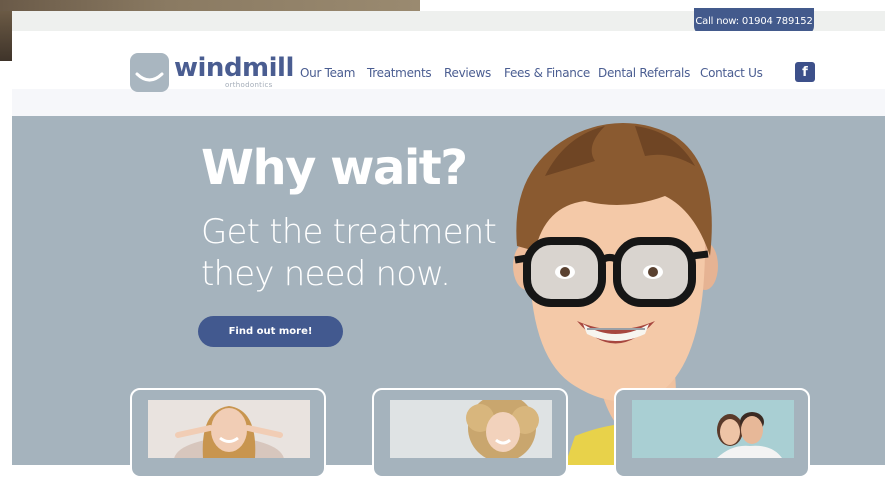 The width and height of the screenshot is (885, 478). Describe the element at coordinates (547, 73) in the screenshot. I see `nav-fees-finance: Fees & Finance` at that location.